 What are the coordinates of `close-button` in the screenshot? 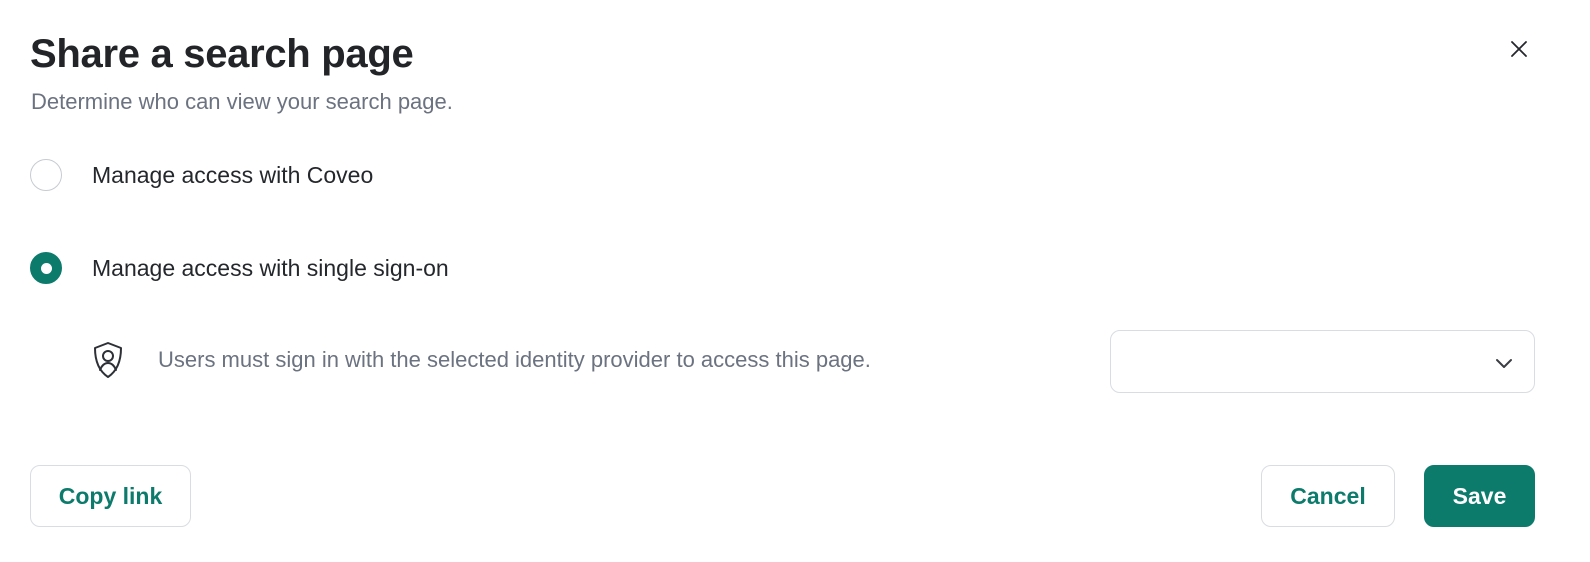 It's located at (1519, 49).